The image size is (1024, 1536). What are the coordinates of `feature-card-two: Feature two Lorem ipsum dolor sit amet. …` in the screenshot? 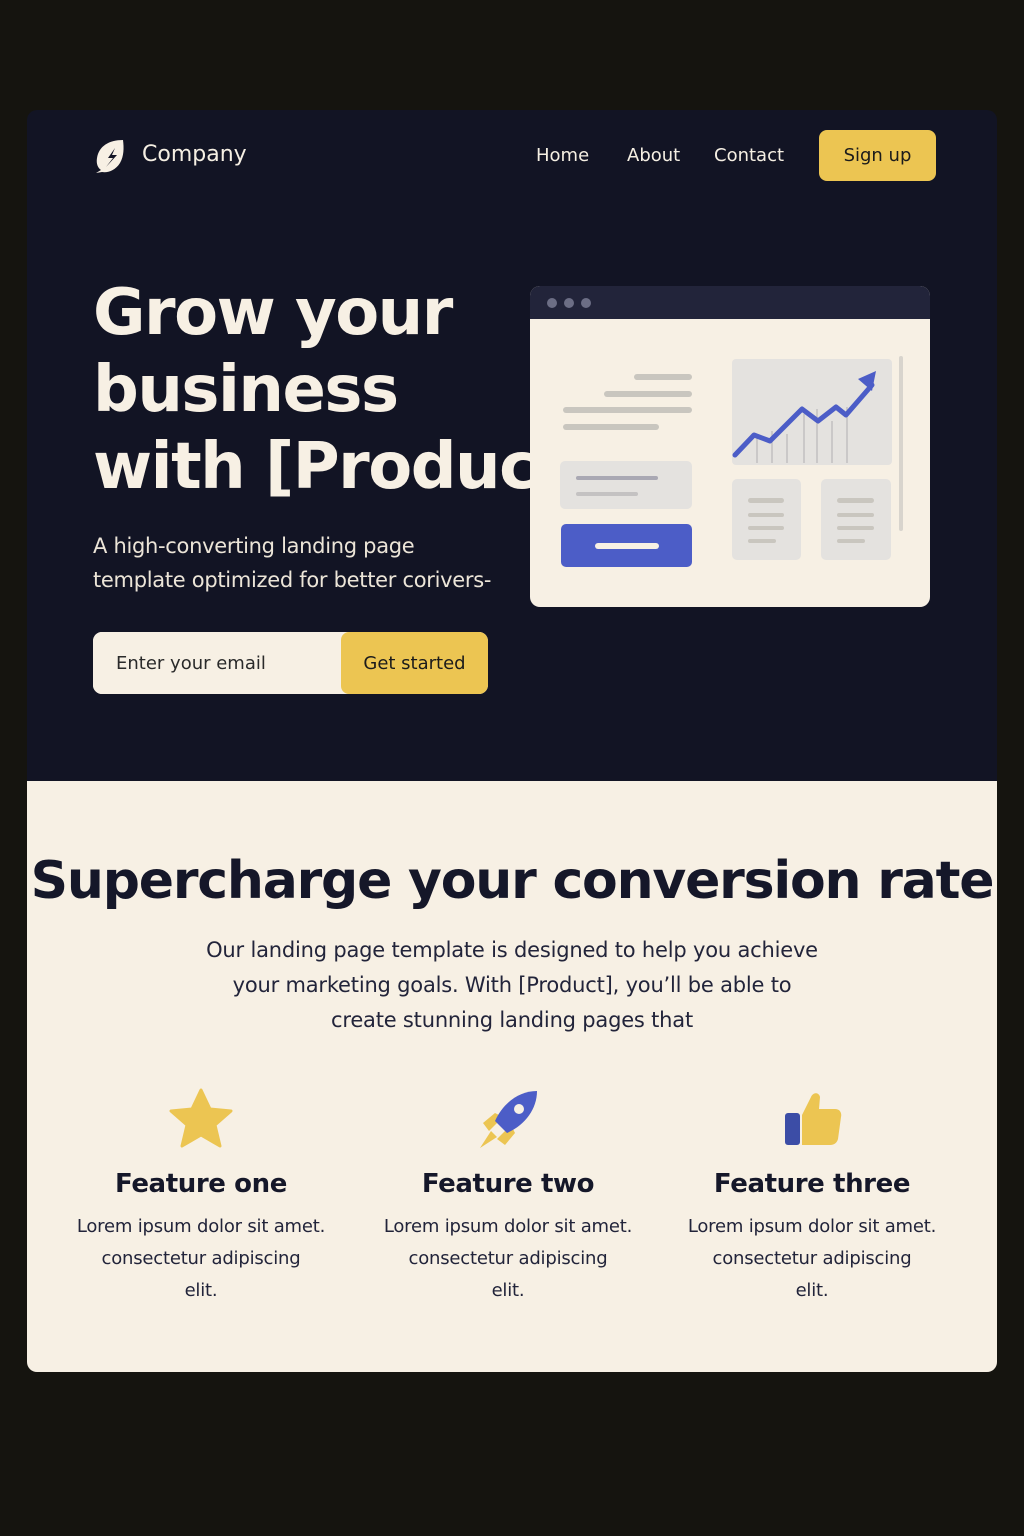 It's located at (508, 1197).